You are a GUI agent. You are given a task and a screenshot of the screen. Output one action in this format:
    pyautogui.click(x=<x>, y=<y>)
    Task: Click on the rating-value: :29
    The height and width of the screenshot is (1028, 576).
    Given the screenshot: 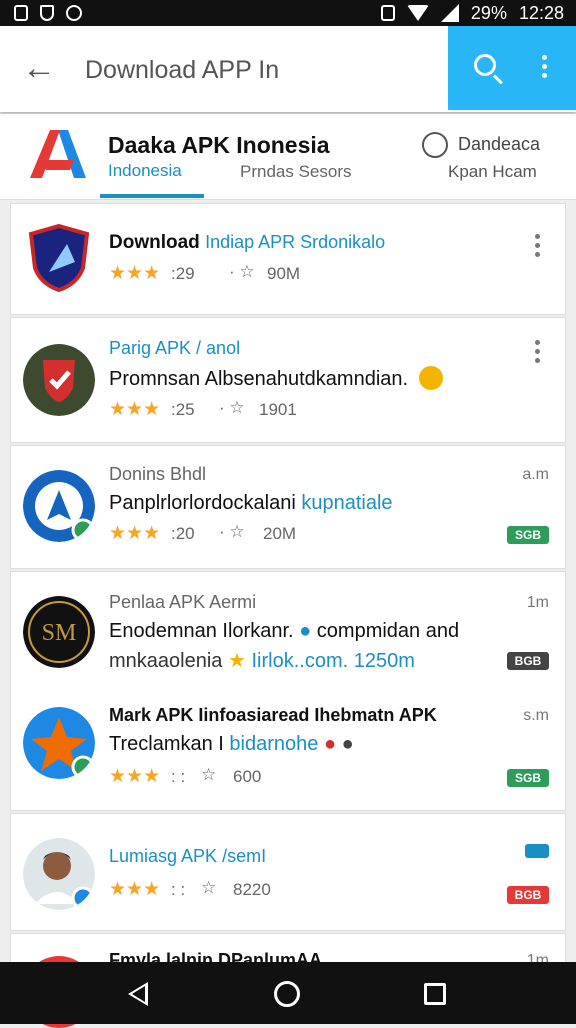 What is the action you would take?
    pyautogui.click(x=183, y=273)
    